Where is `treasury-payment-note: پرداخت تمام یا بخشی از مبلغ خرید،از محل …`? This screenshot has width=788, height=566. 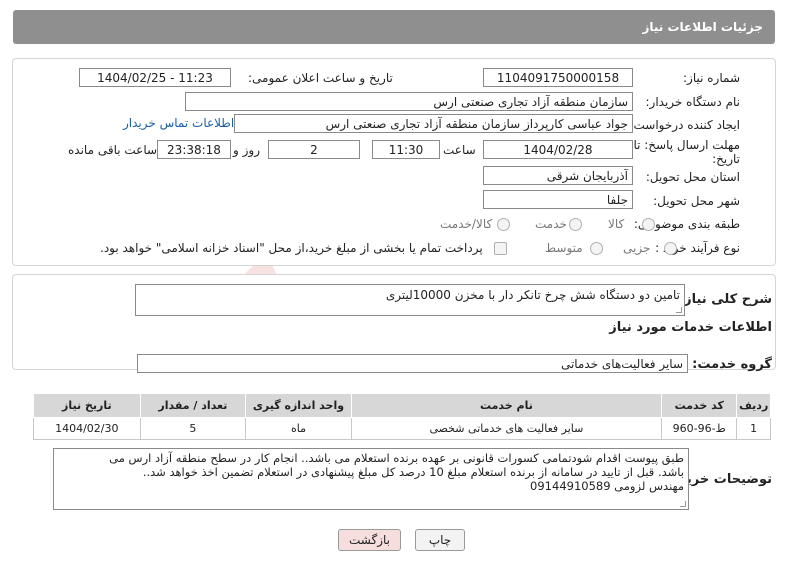
treasury-payment-note: پرداخت تمام یا بخشی از مبلغ خرید،از محل … is located at coordinates (291, 248).